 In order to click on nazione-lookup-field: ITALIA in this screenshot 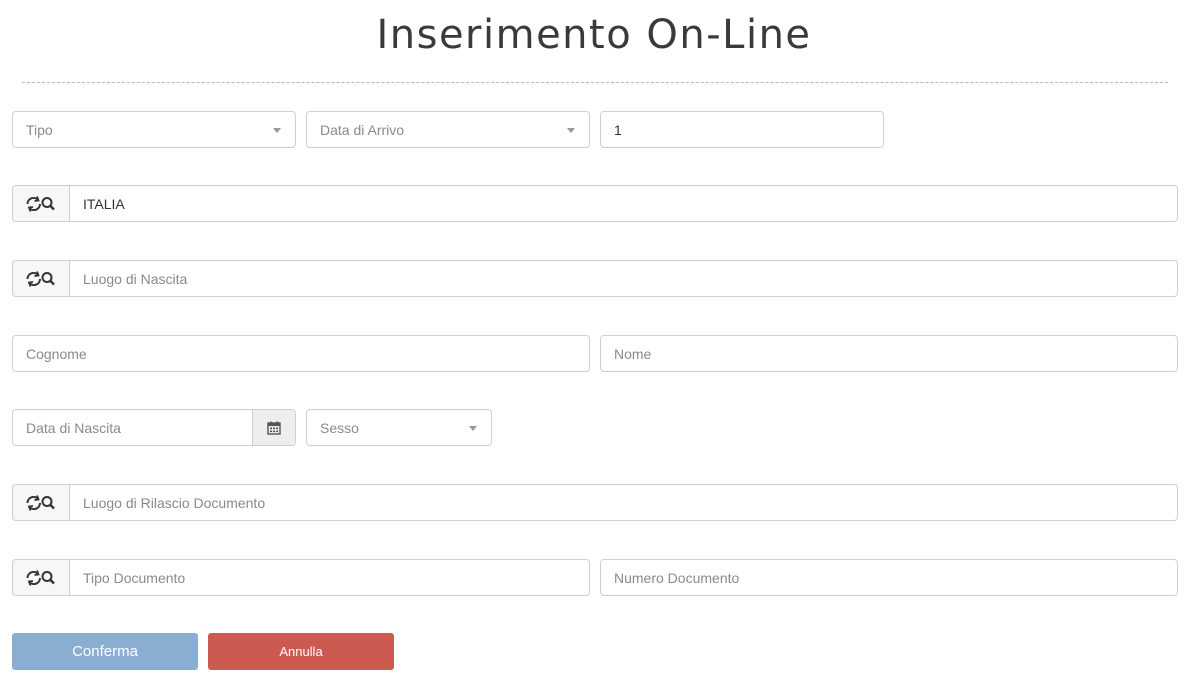, I will do `click(595, 203)`.